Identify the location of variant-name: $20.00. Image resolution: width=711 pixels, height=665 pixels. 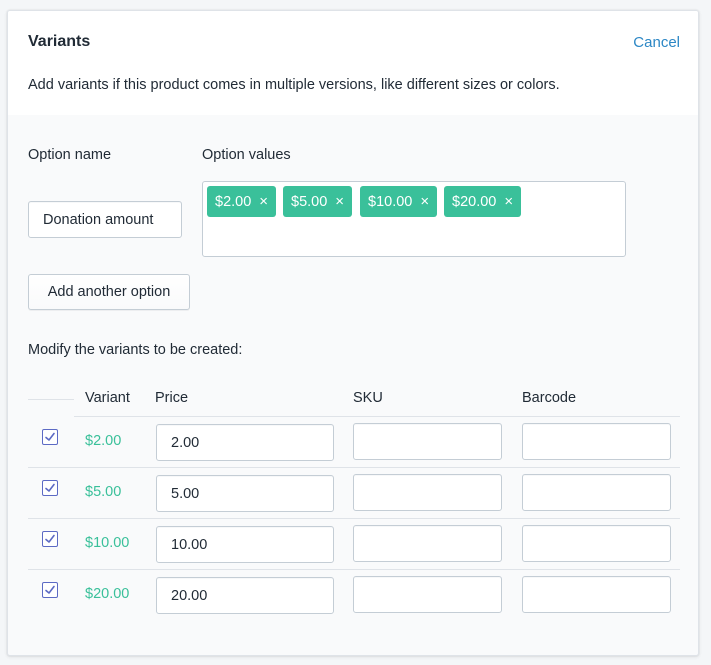
(107, 594).